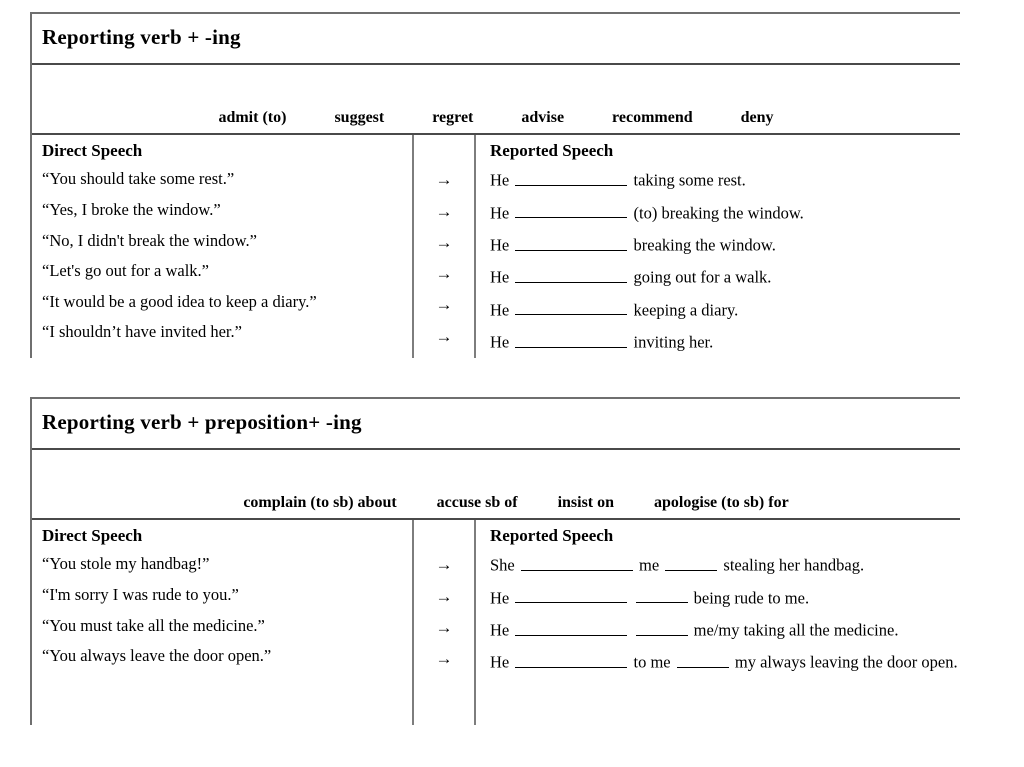  What do you see at coordinates (794, 566) in the screenshot?
I see `sentence-suffix: stealing her handbag.` at bounding box center [794, 566].